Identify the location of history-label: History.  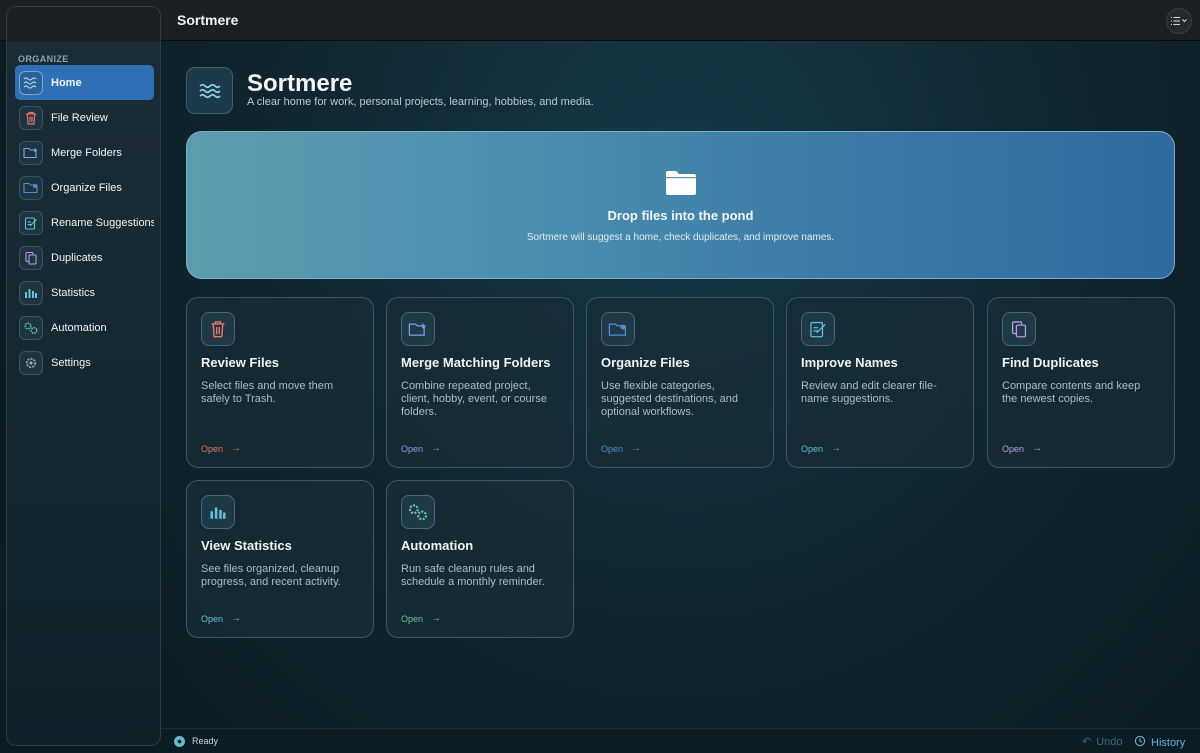
(1168, 742).